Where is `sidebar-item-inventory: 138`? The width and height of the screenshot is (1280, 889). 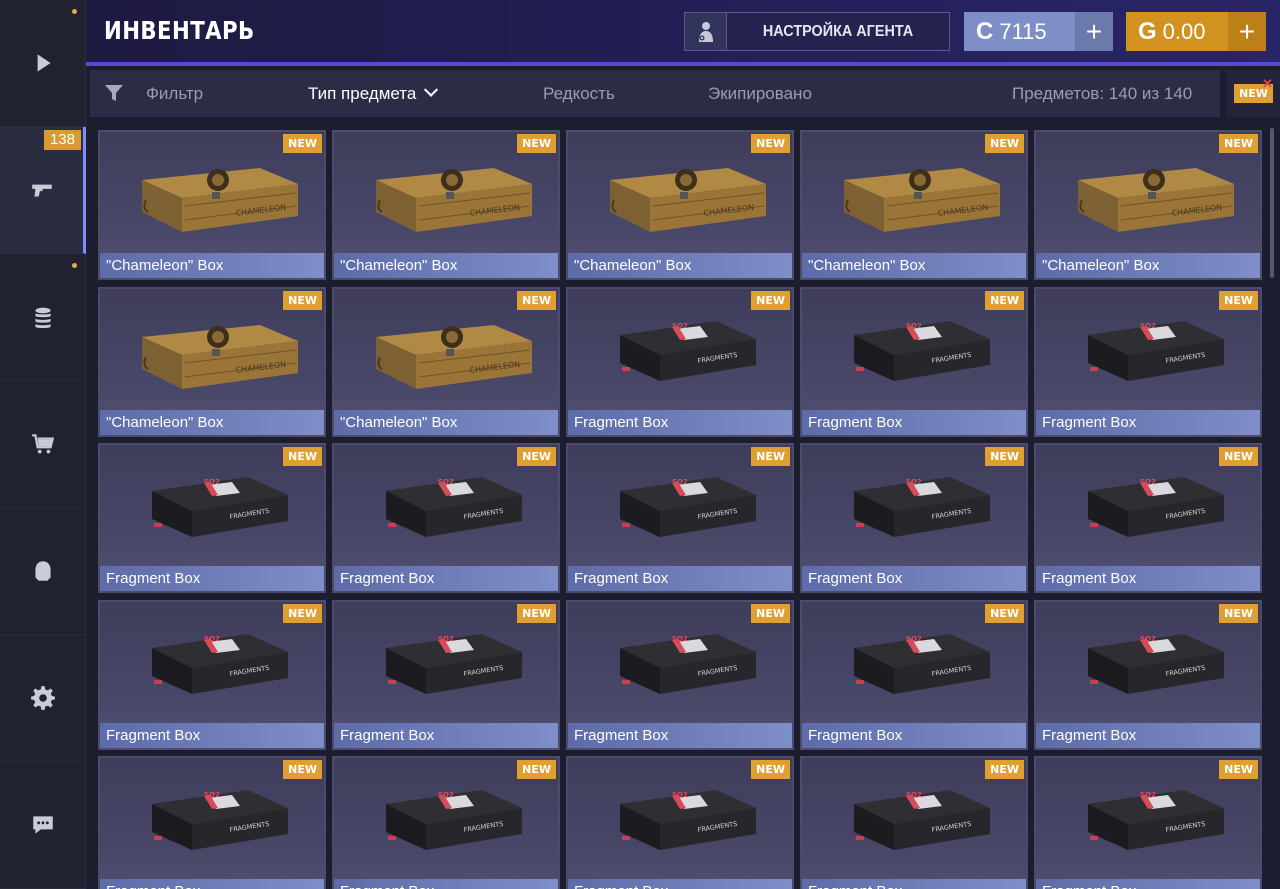 sidebar-item-inventory: 138 is located at coordinates (43, 190).